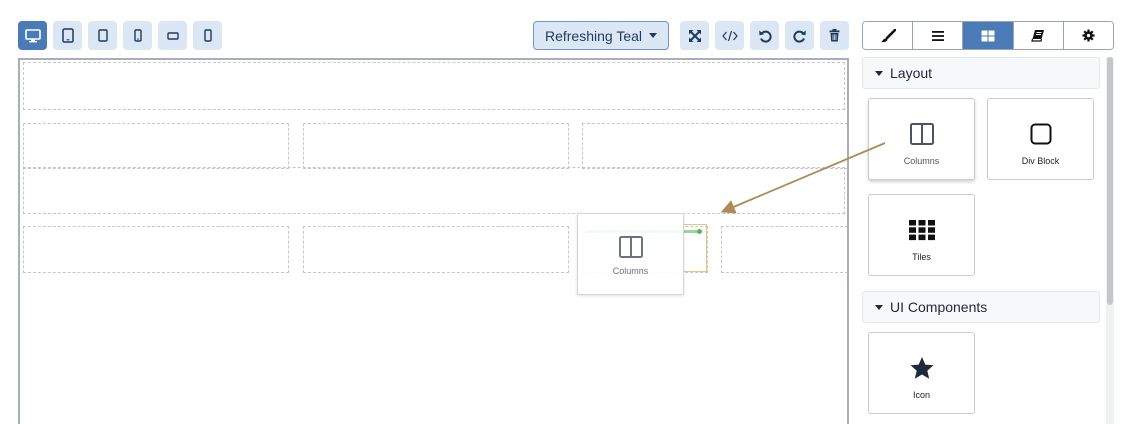 This screenshot has height=424, width=1130. I want to click on redo-icon, so click(799, 36).